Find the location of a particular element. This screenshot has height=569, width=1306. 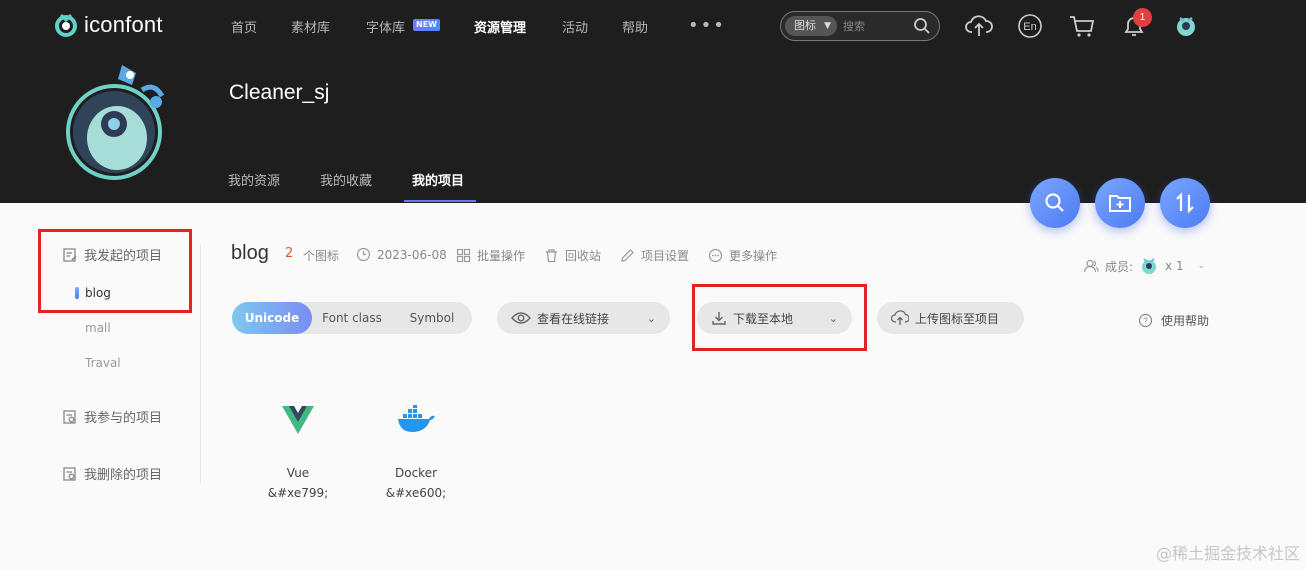

icon-unicode: &#xe600; is located at coordinates (416, 493).